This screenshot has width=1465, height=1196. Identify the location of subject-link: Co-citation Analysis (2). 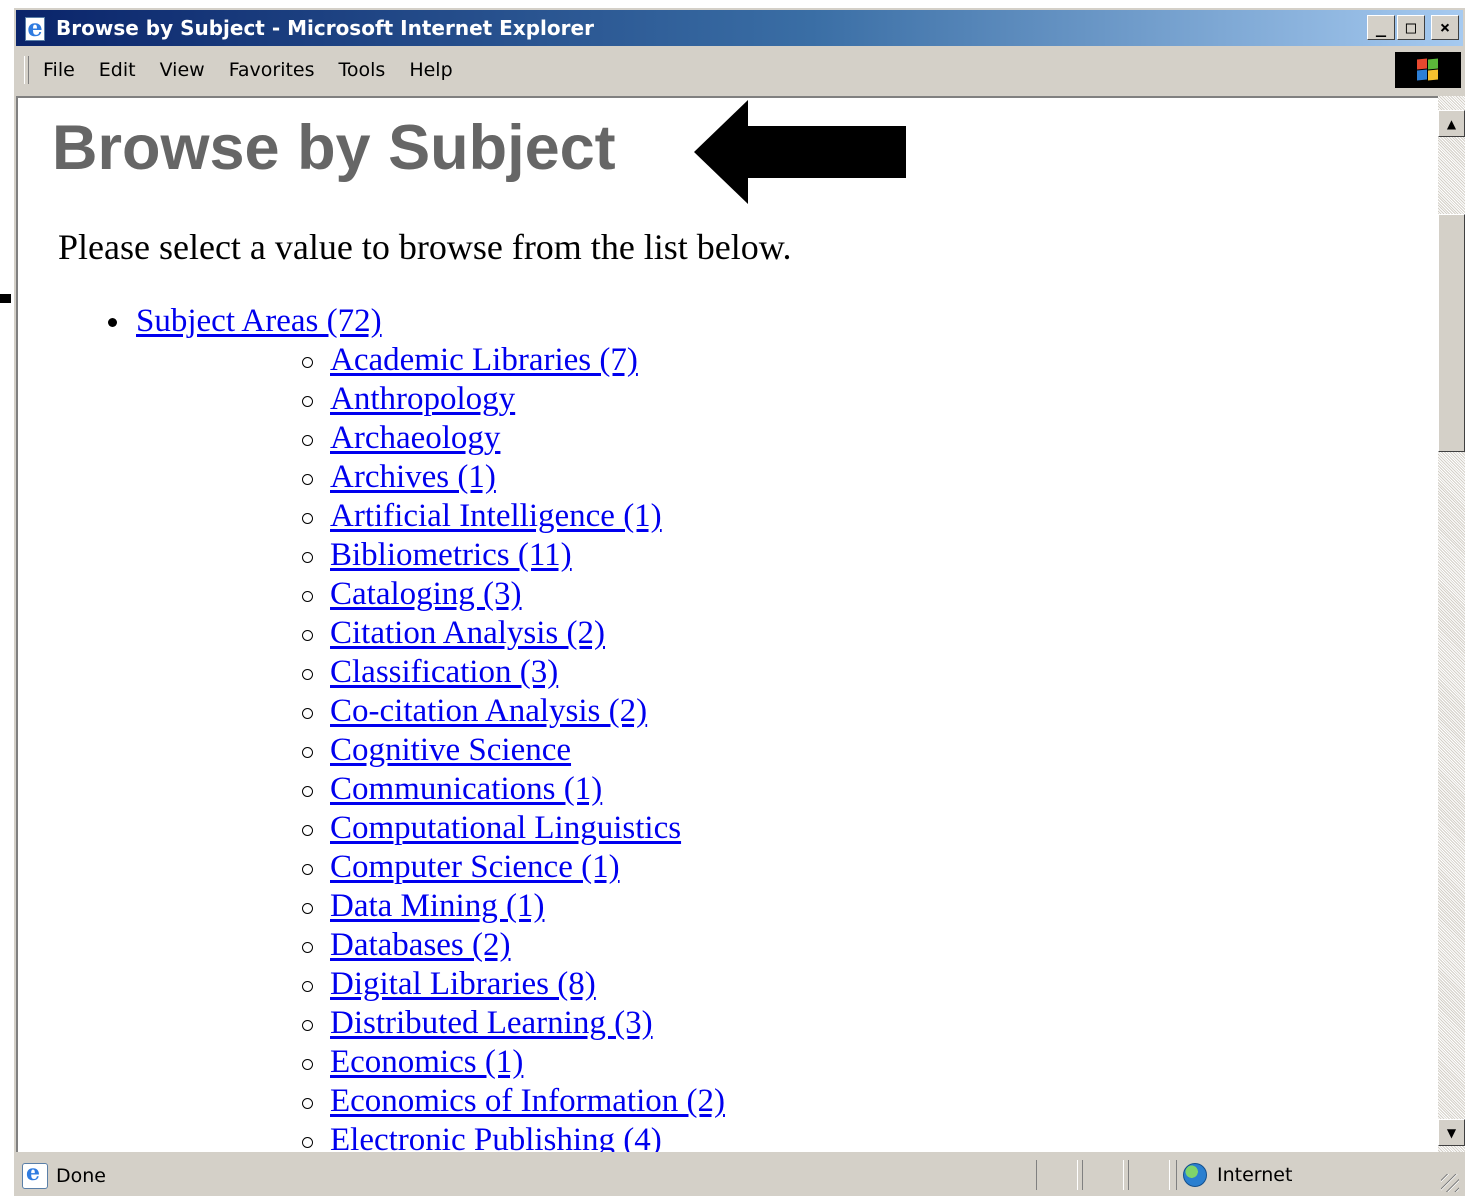
(488, 711).